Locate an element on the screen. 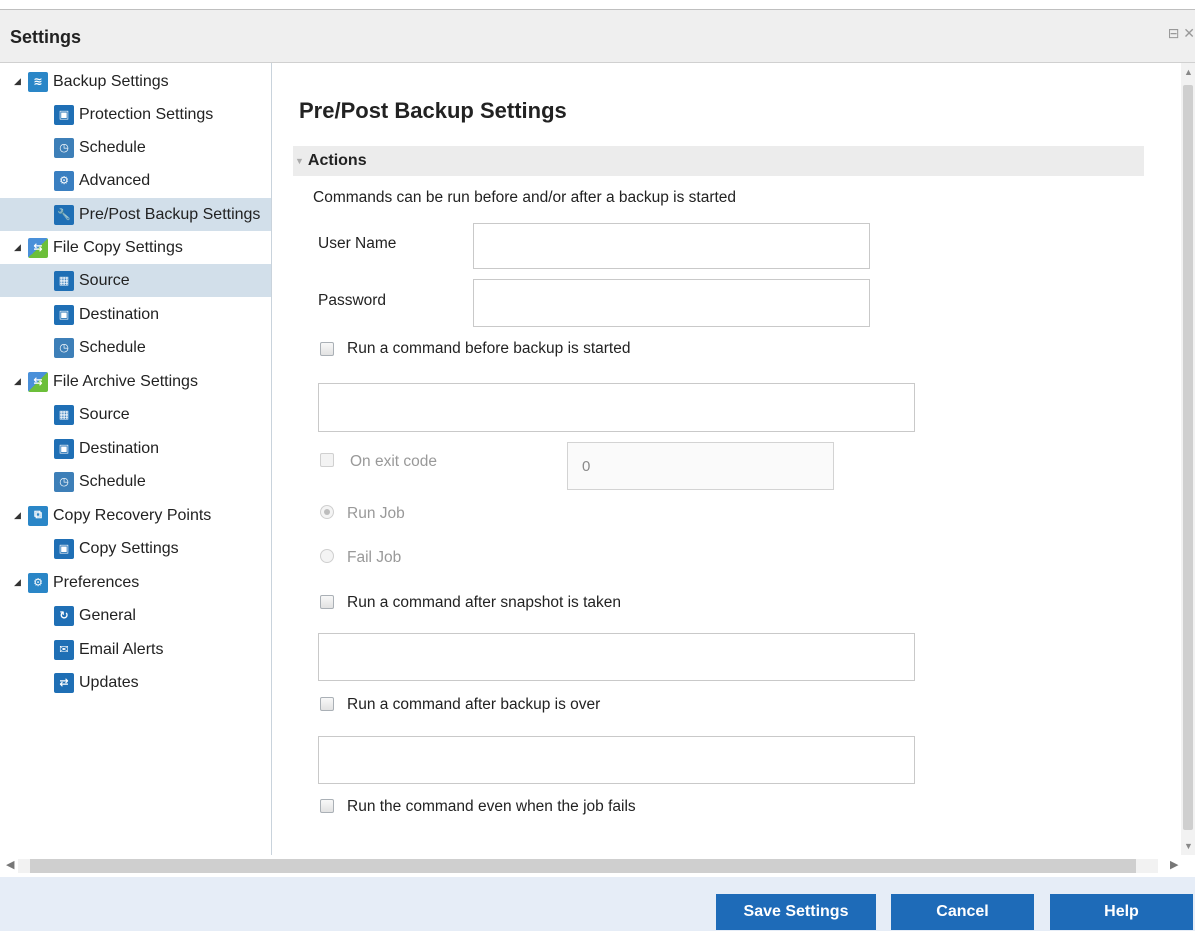 The height and width of the screenshot is (931, 1195). scroll-left-icon: ◀ is located at coordinates (10, 864).